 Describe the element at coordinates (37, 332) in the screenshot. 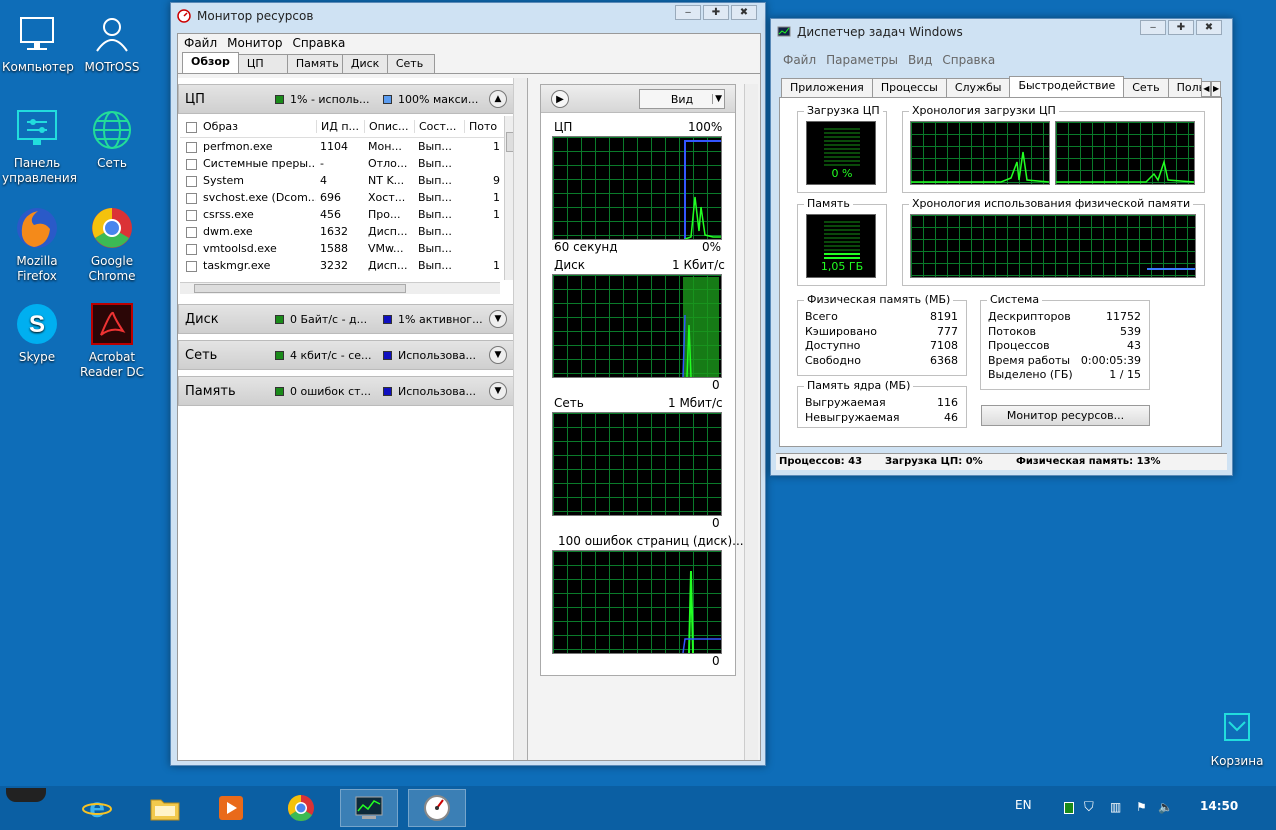

I see `desktop-icon-skype: S Skype` at that location.